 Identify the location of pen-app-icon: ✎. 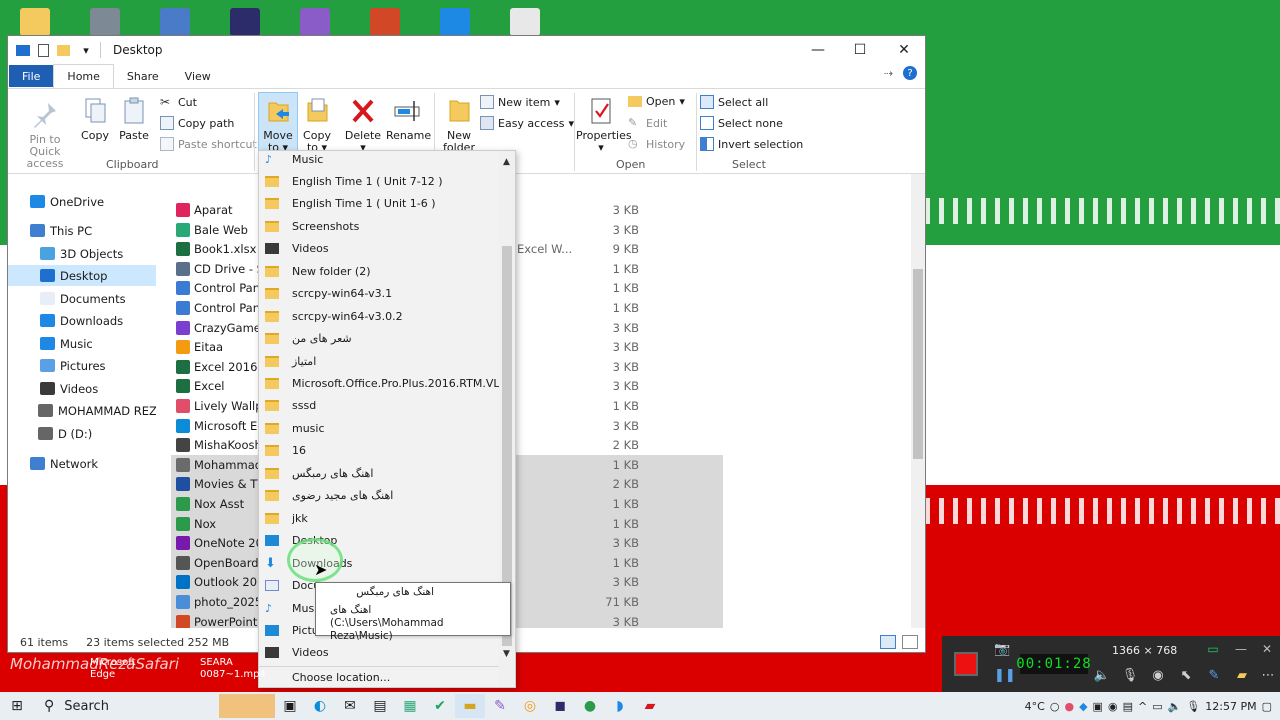
(500, 706).